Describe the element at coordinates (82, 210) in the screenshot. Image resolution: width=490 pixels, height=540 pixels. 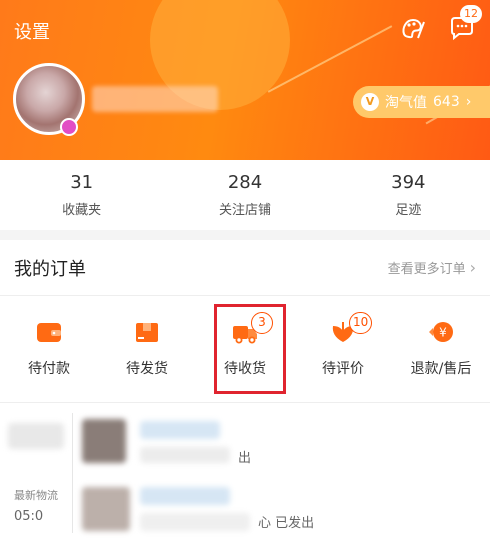
I see `stat-label: 收藏夹` at that location.